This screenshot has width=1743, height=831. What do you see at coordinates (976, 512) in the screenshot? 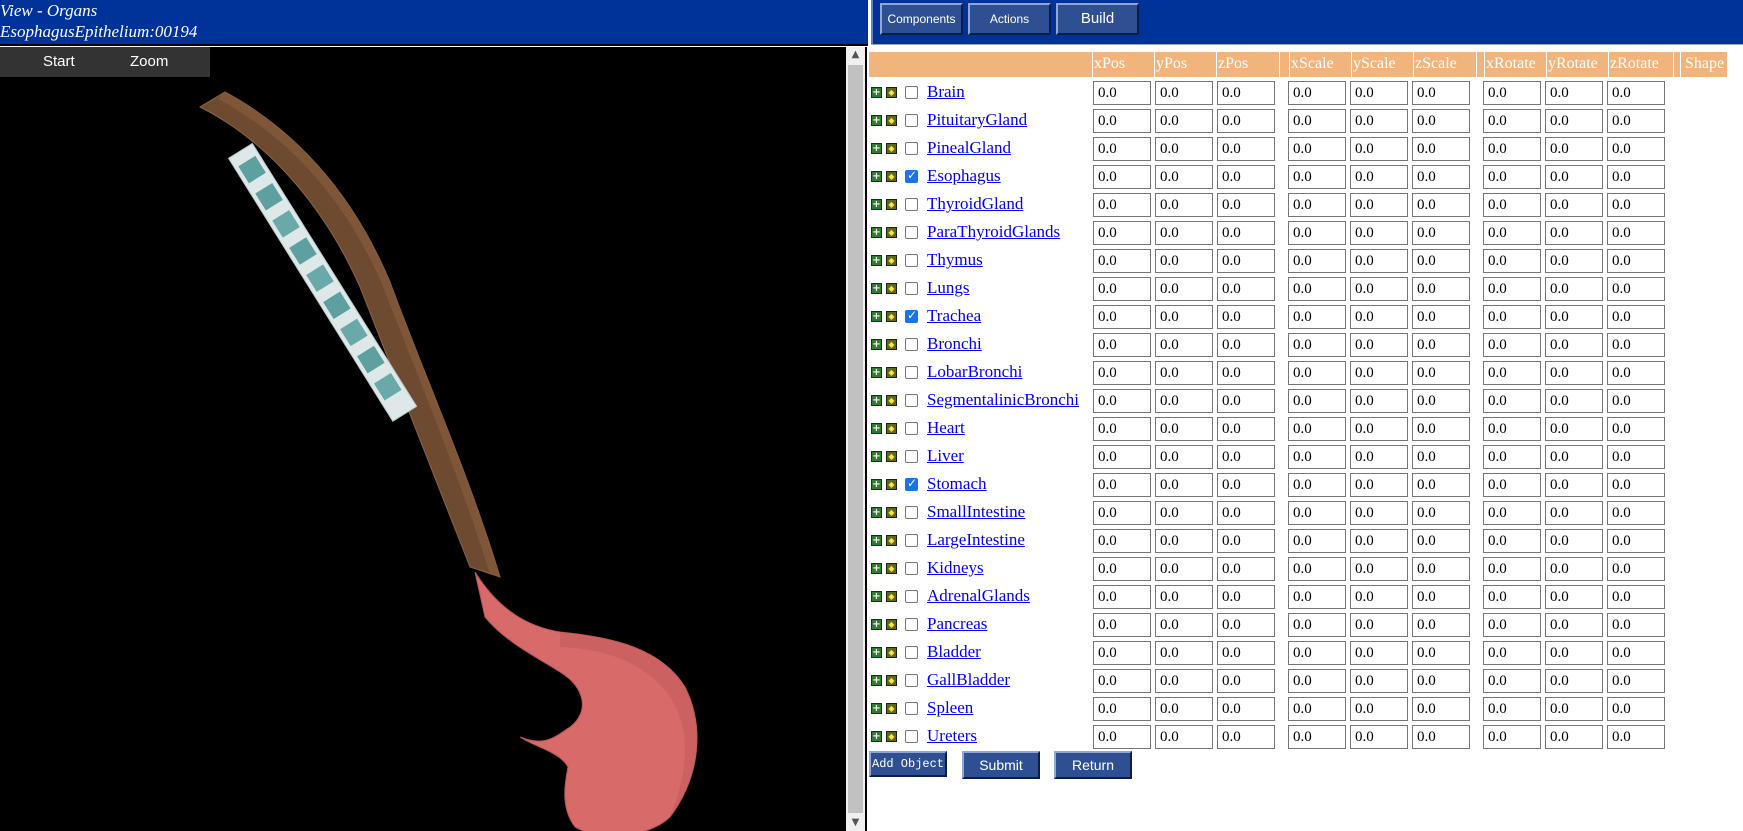
I see `organ-link: SmallIntestine` at bounding box center [976, 512].